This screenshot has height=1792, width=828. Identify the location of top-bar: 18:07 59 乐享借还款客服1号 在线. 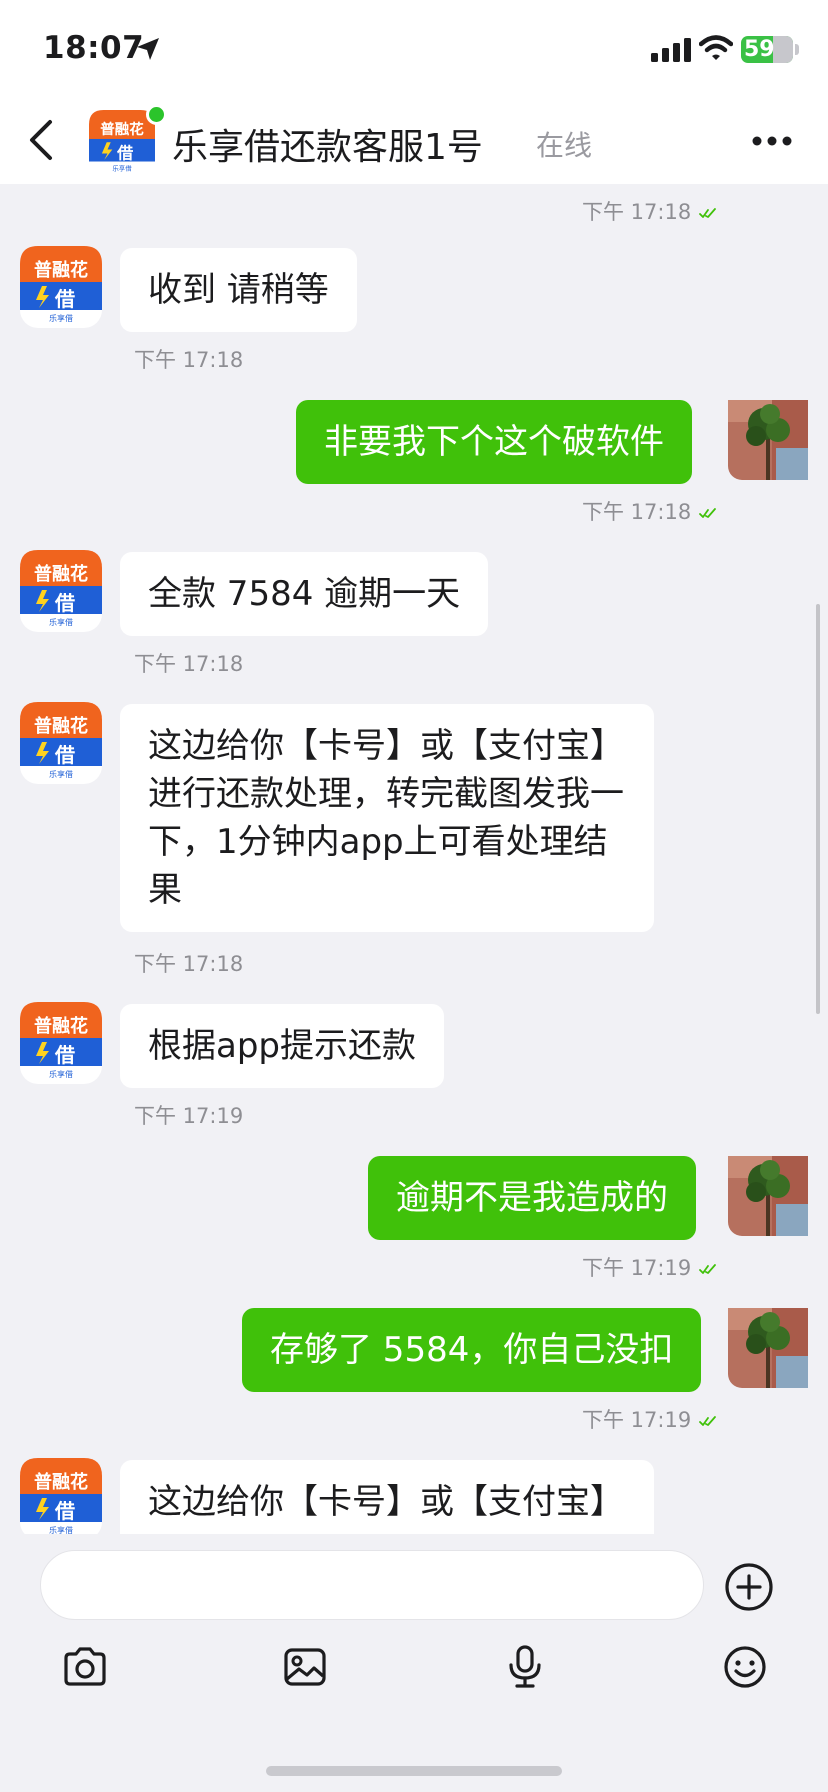
(414, 92).